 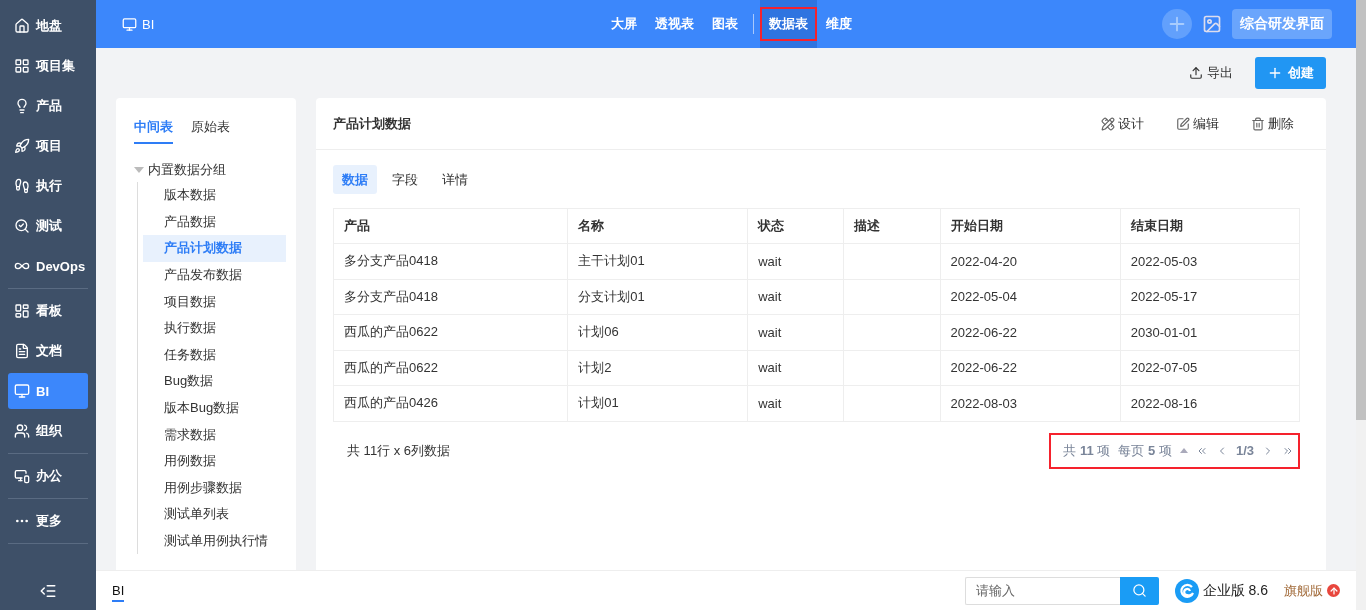 I want to click on table-cell: 2022-05-03, so click(x=1210, y=261).